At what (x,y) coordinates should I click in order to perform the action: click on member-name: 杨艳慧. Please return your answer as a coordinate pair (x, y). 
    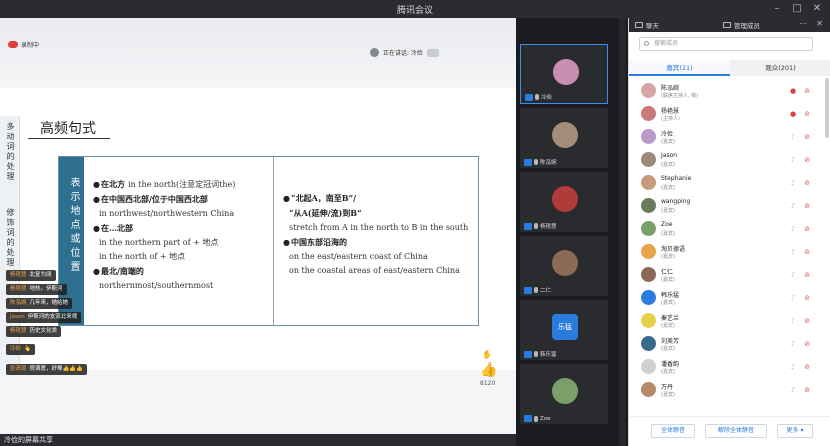
    Looking at the image, I should click on (670, 111).